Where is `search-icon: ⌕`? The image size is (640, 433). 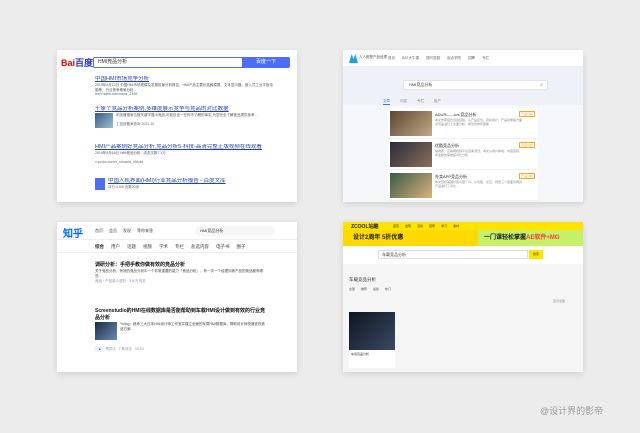
search-icon: ⌕ is located at coordinates (541, 85).